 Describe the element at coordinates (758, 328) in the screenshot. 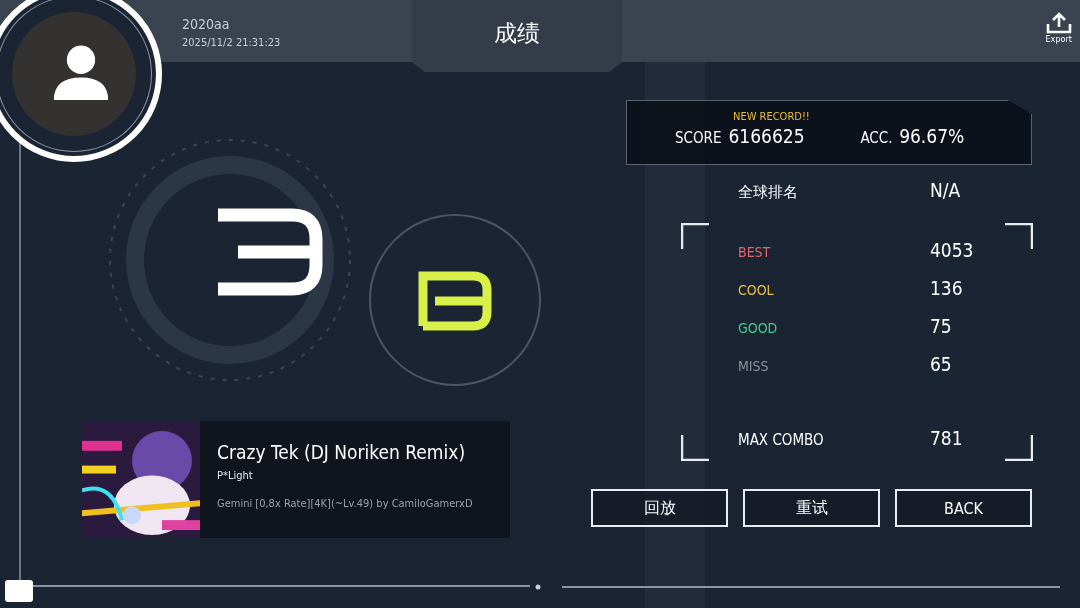

I see `judgement-label: GOOD` at that location.